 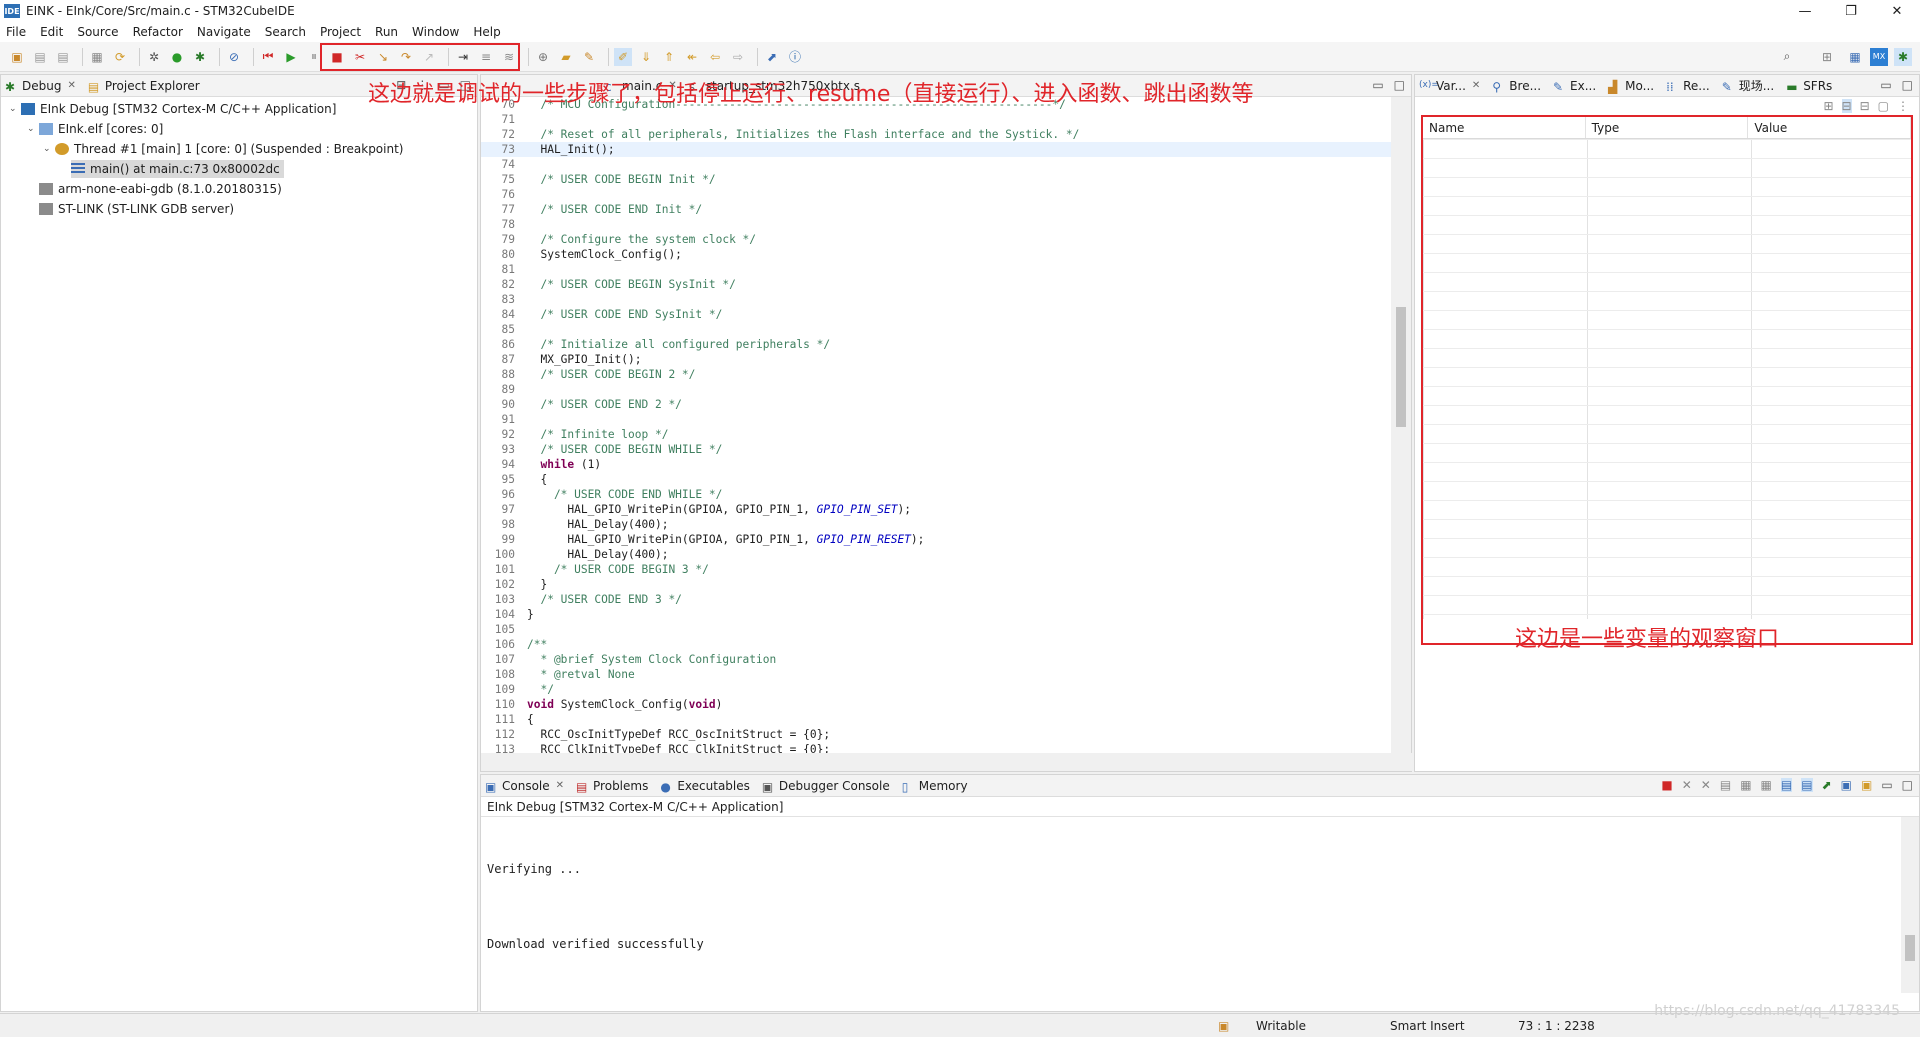 What do you see at coordinates (1828, 106) in the screenshot?
I see `type-names-icon: ⊞` at bounding box center [1828, 106].